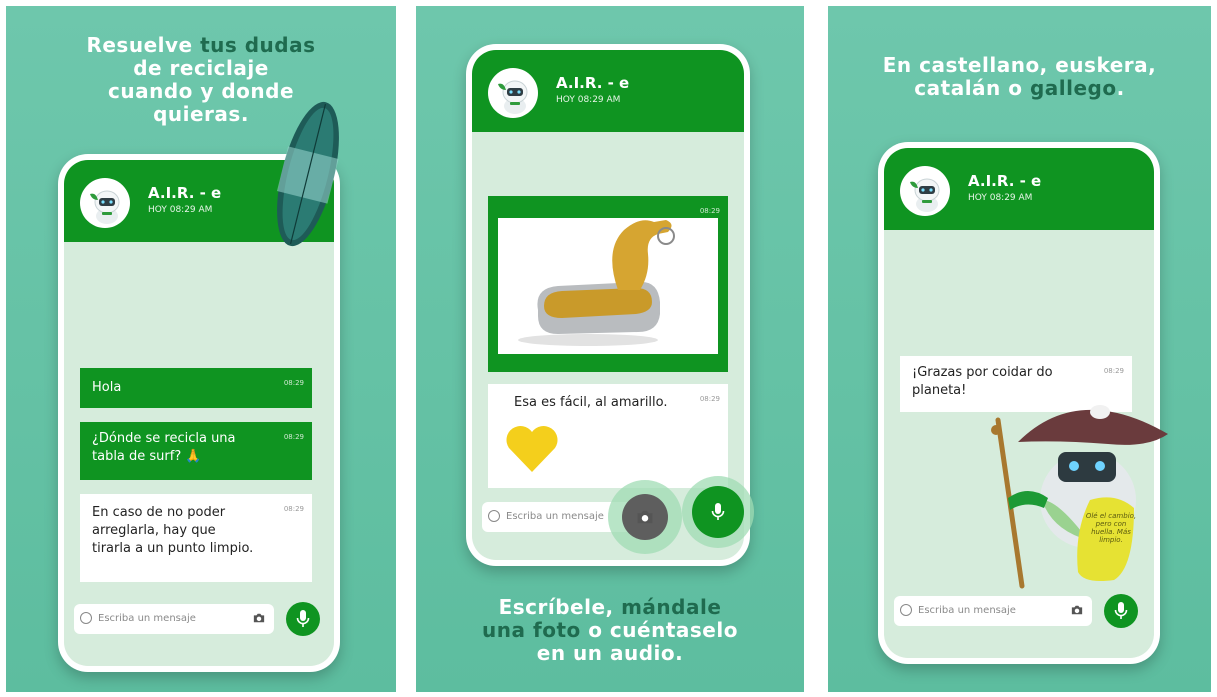 Image resolution: width=1217 pixels, height=697 pixels. I want to click on caption-highlight: foto, so click(557, 630).